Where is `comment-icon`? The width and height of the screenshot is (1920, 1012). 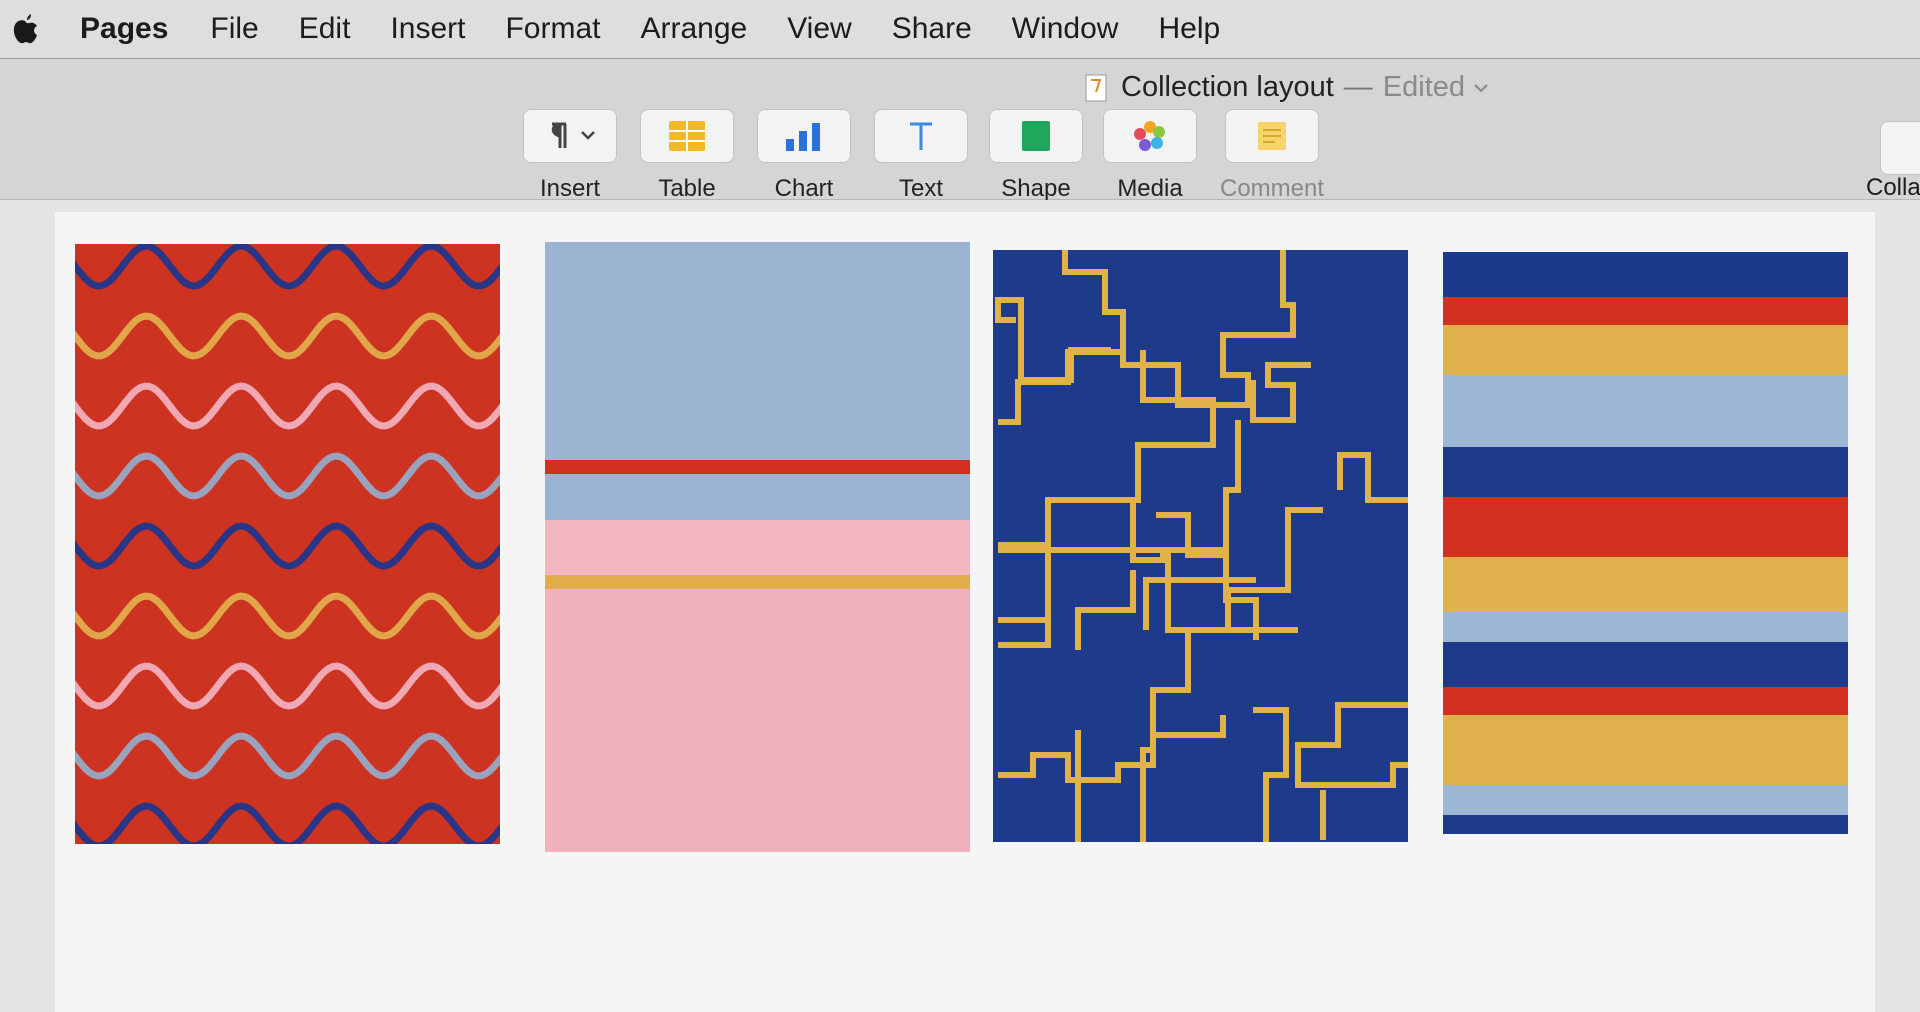 comment-icon is located at coordinates (1272, 136).